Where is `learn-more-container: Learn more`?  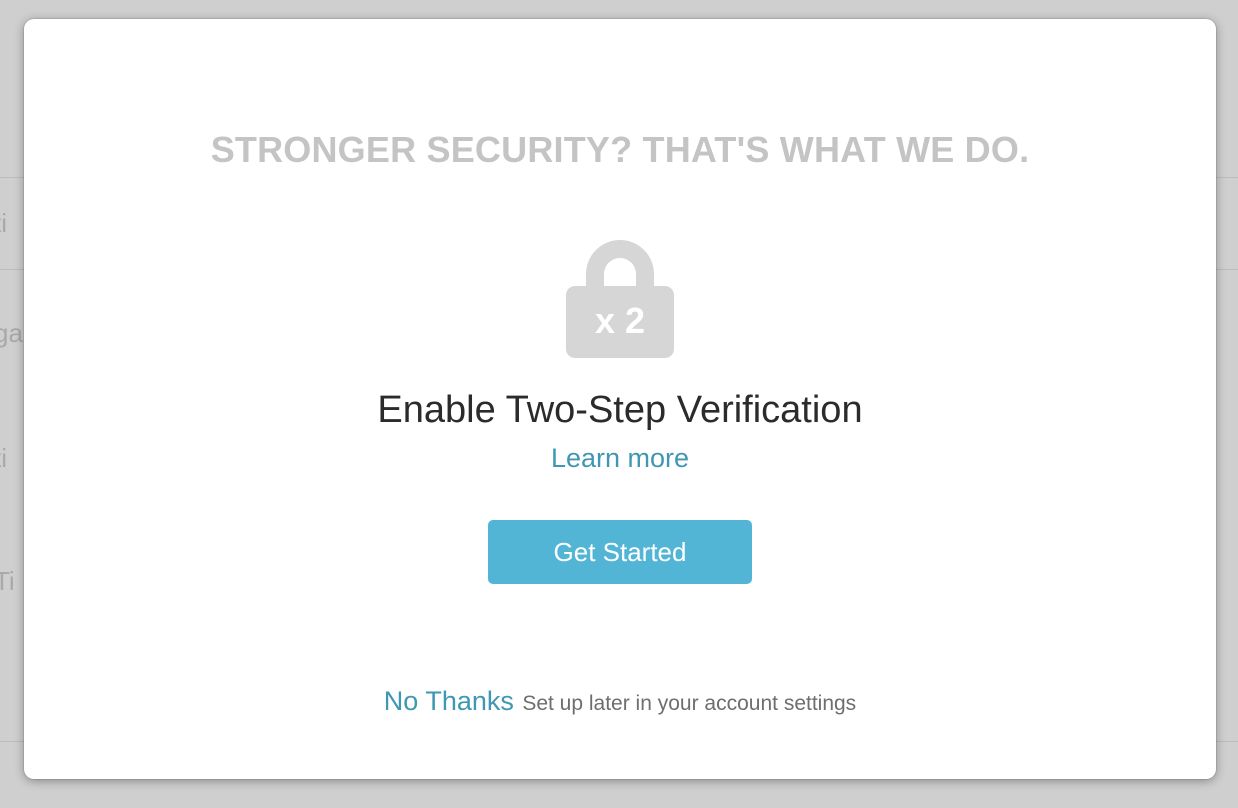
learn-more-container: Learn more is located at coordinates (620, 458).